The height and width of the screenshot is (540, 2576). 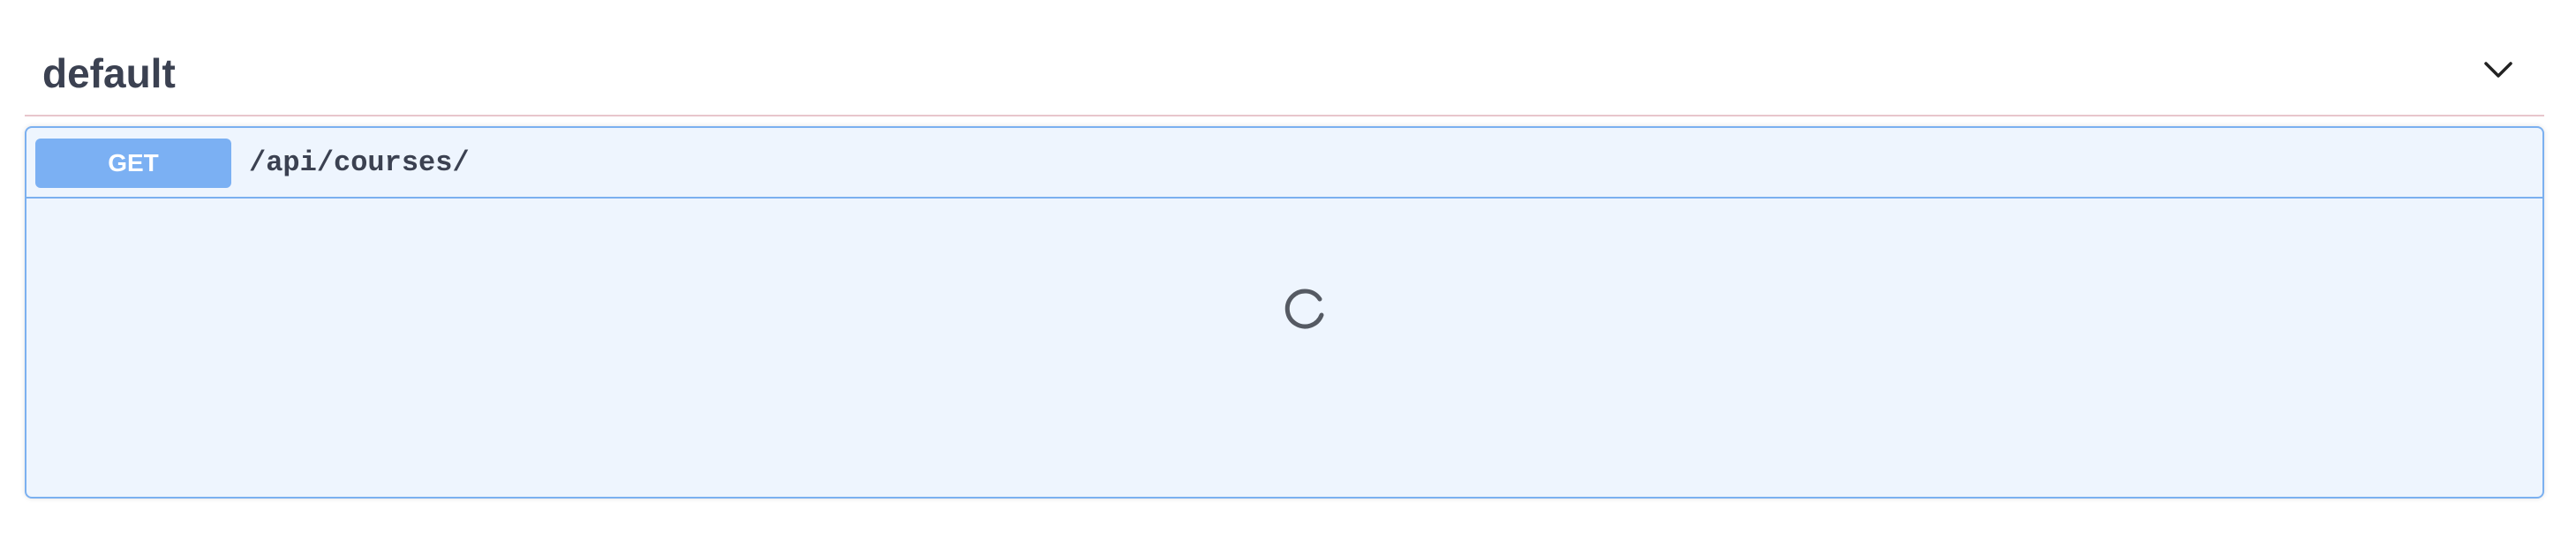 What do you see at coordinates (109, 73) in the screenshot?
I see `section-title: default` at bounding box center [109, 73].